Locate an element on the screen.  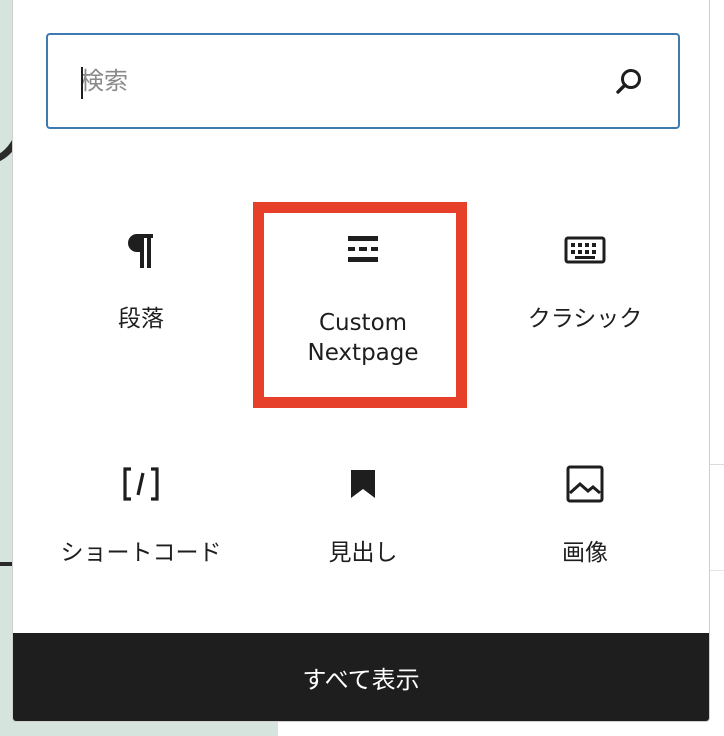
image-icon is located at coordinates (585, 484).